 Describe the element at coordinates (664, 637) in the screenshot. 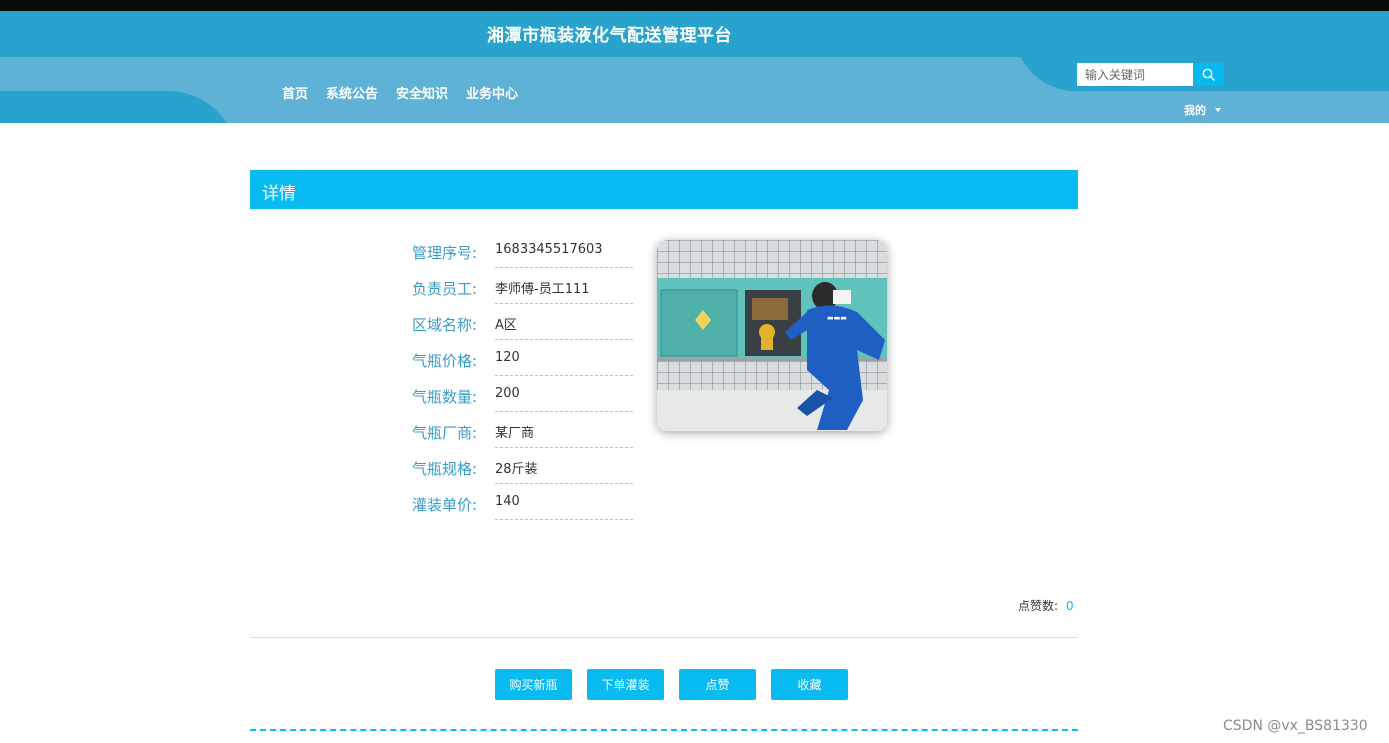

I see `section-divider` at that location.